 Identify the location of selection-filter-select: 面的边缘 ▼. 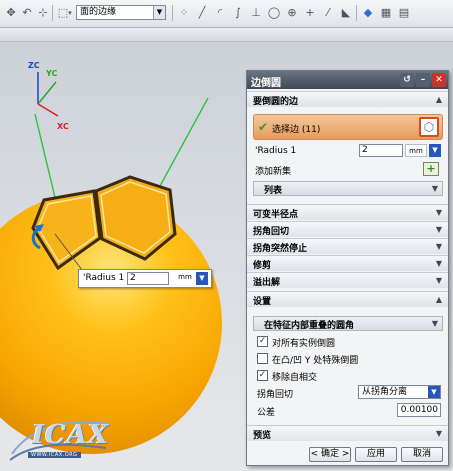
(121, 12).